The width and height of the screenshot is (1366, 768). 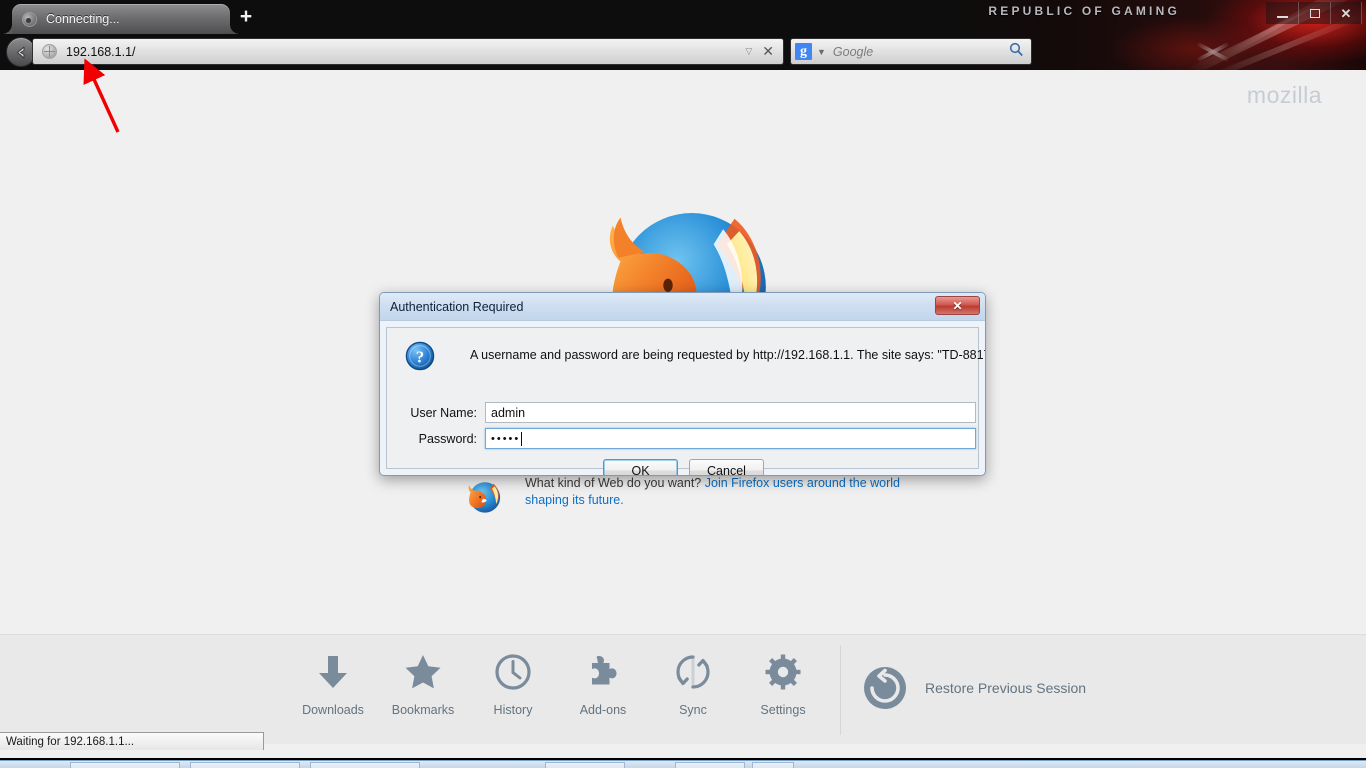 I want to click on question-mark-icon: ?, so click(x=420, y=356).